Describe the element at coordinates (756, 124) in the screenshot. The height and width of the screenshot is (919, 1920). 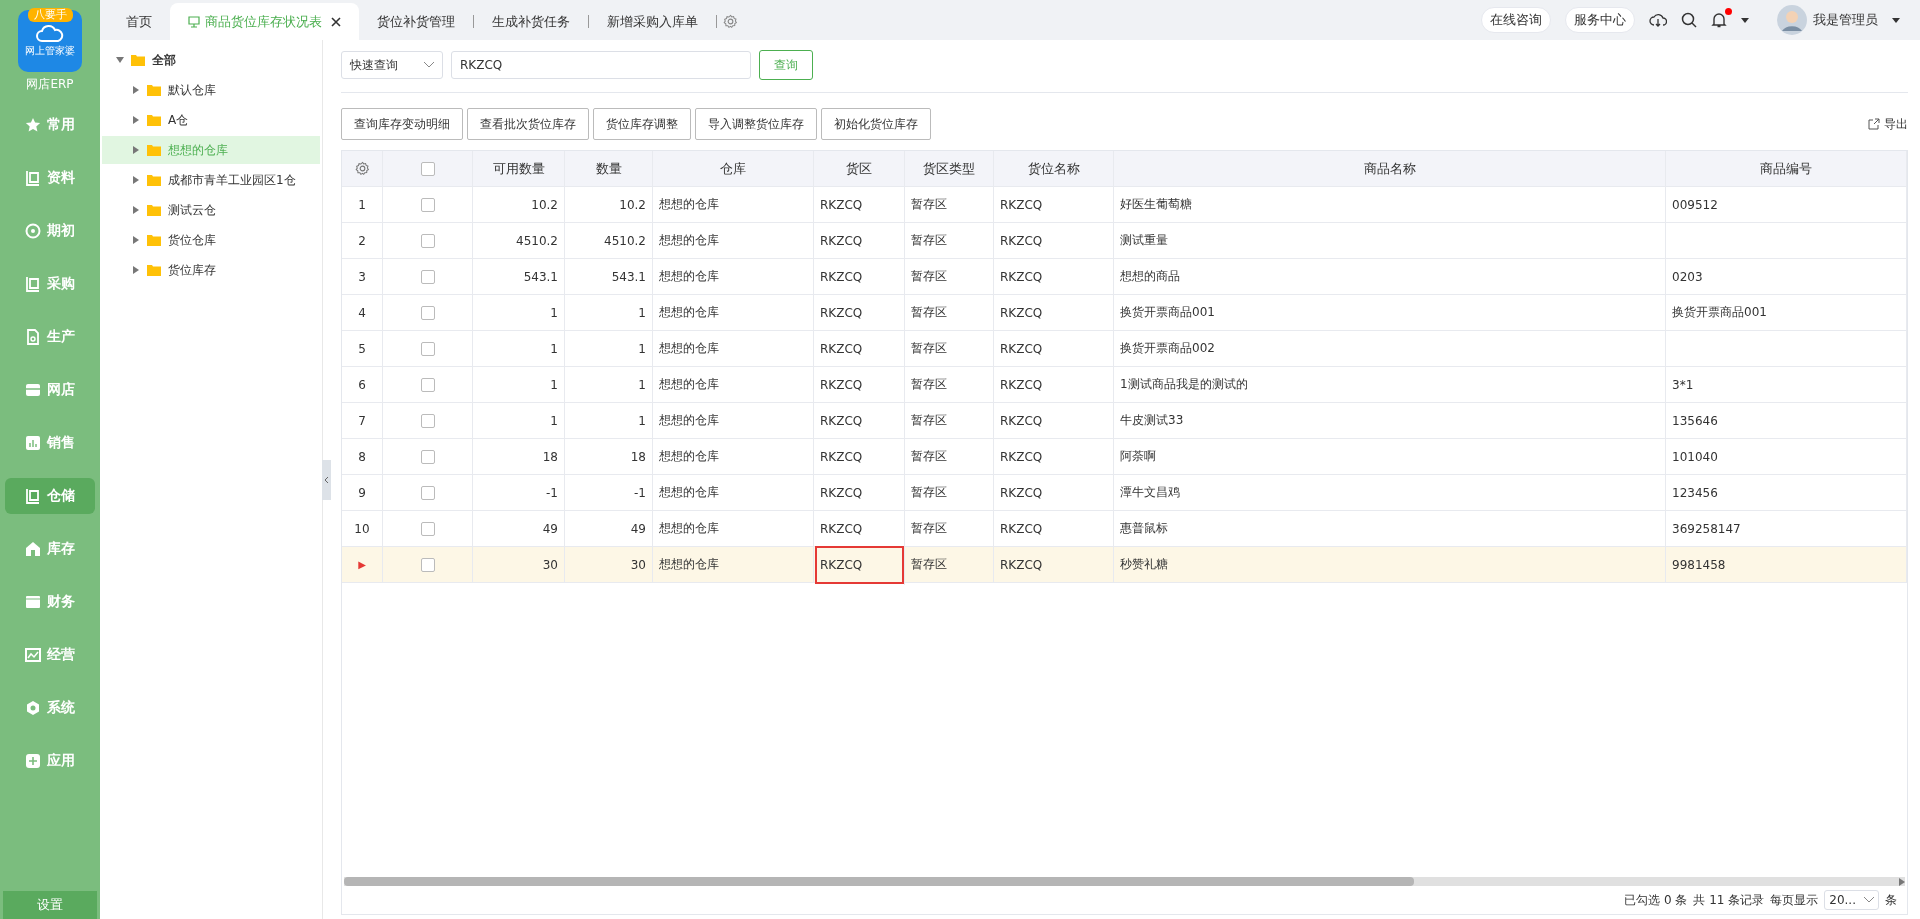
I see `action-button: 导入调整货位库存` at that location.